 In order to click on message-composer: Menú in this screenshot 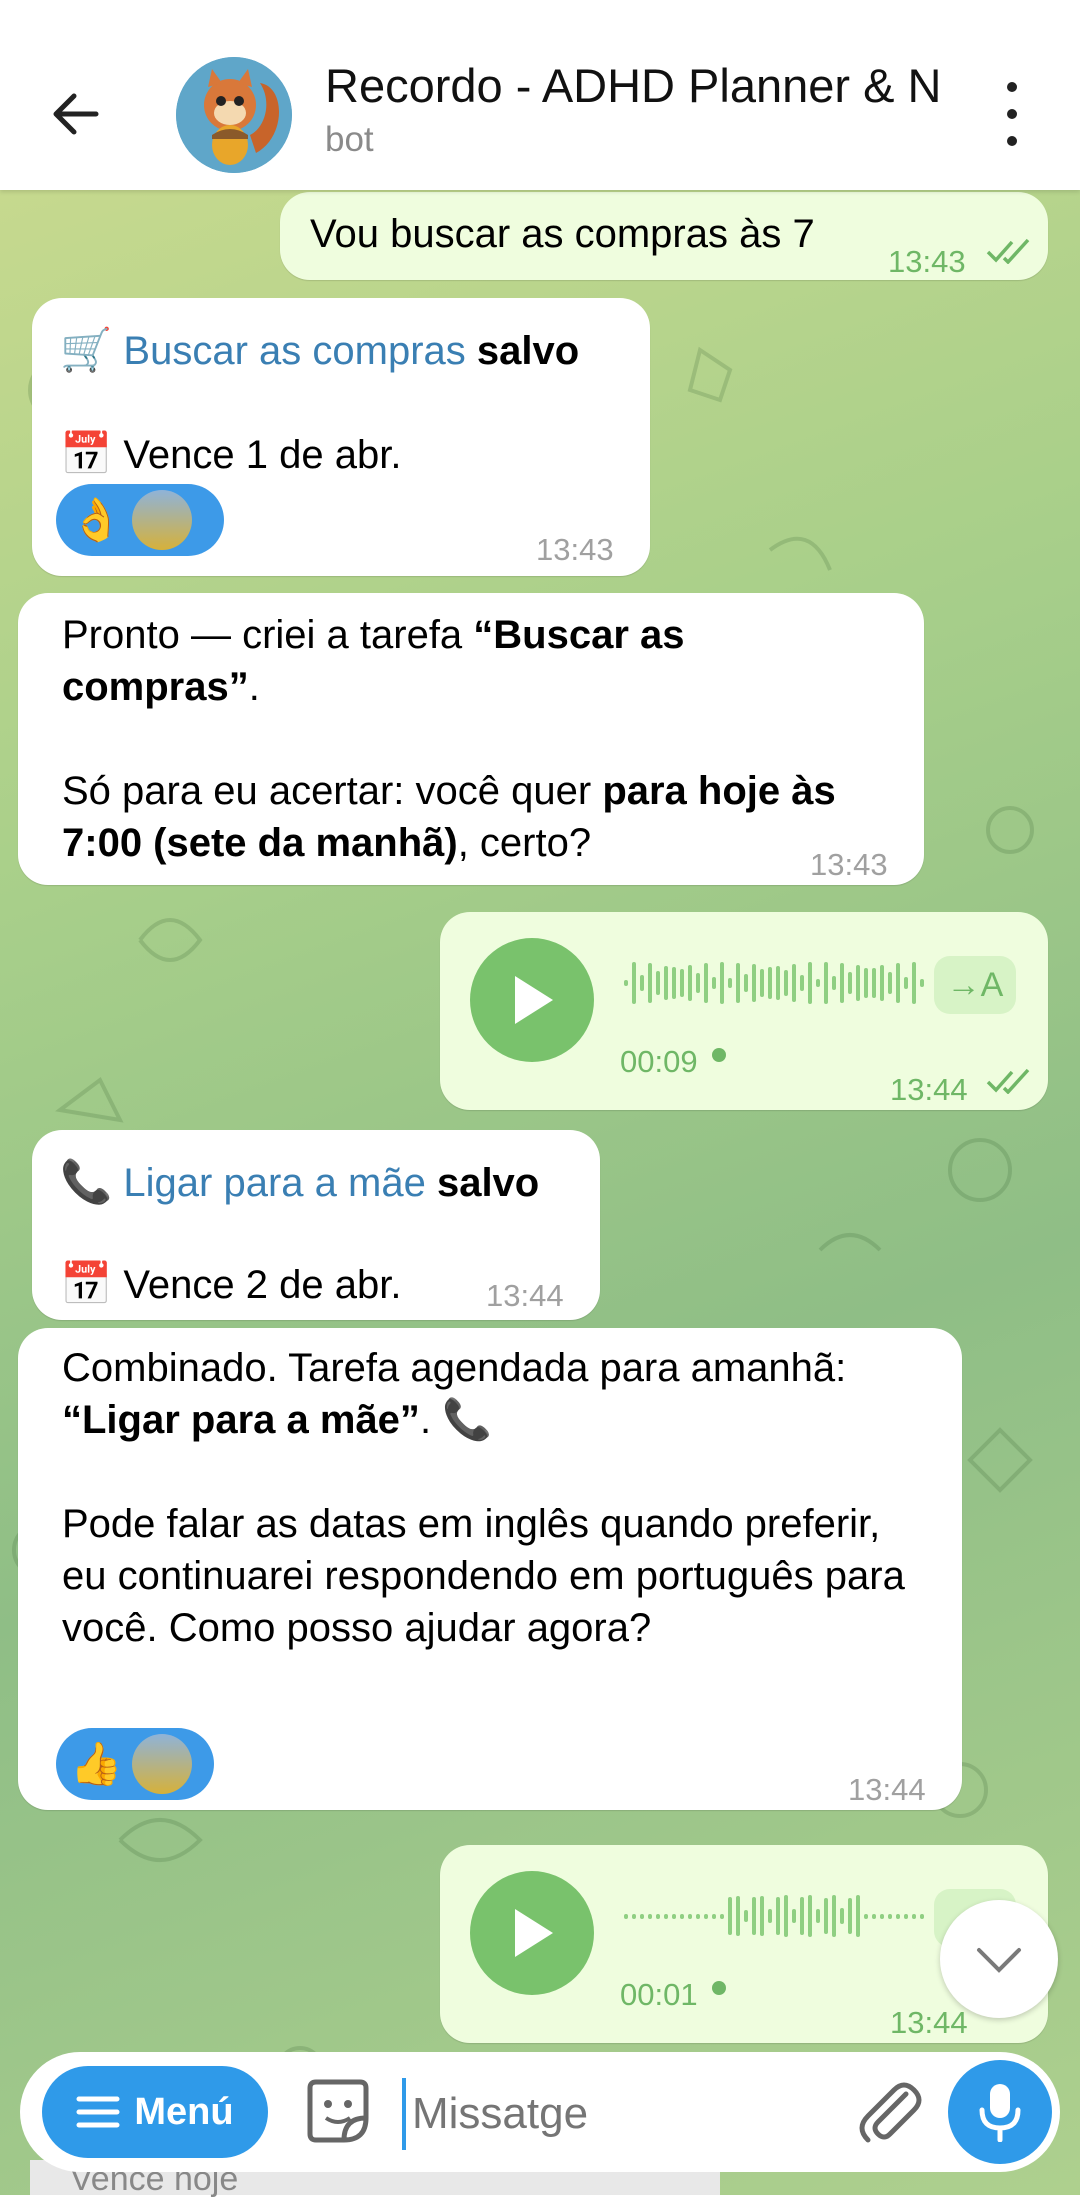, I will do `click(540, 2112)`.